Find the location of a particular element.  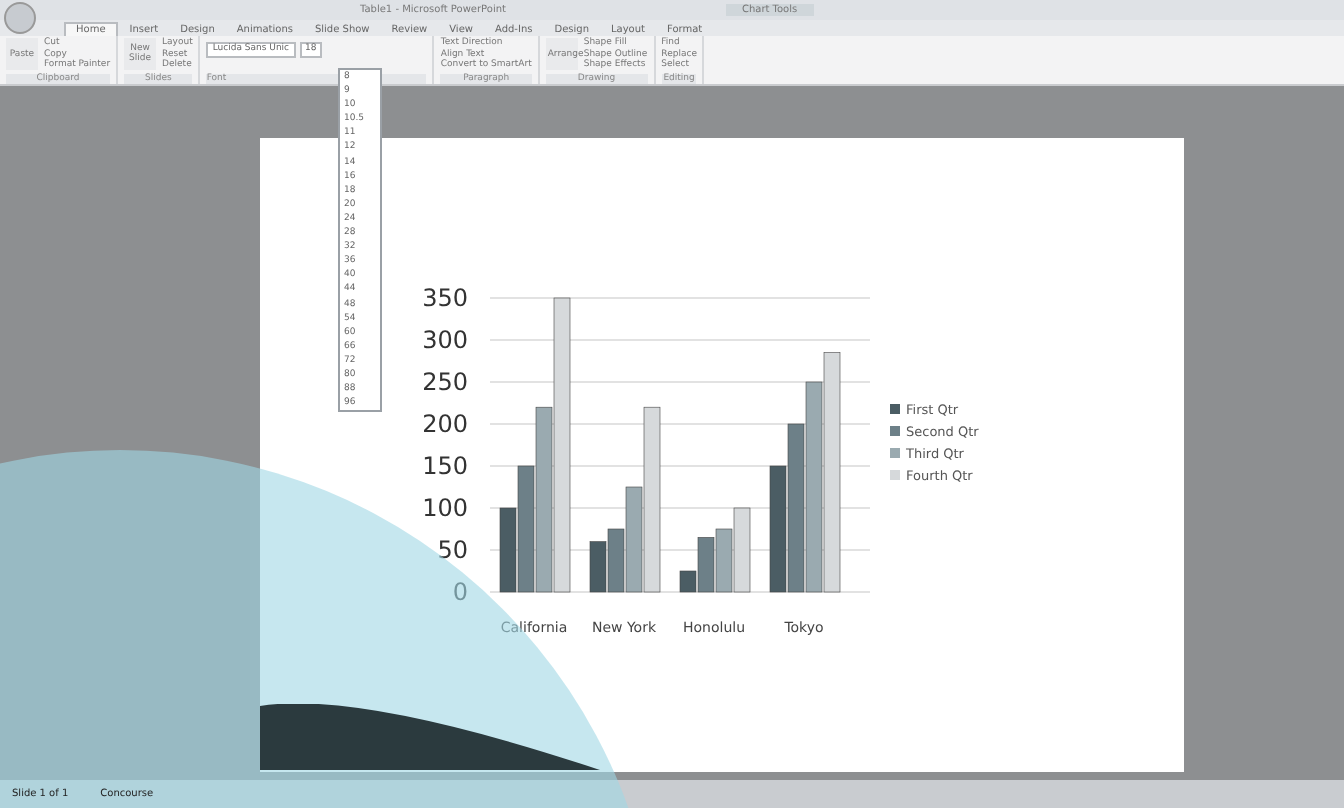

axis-label: 150 is located at coordinates (445, 466).